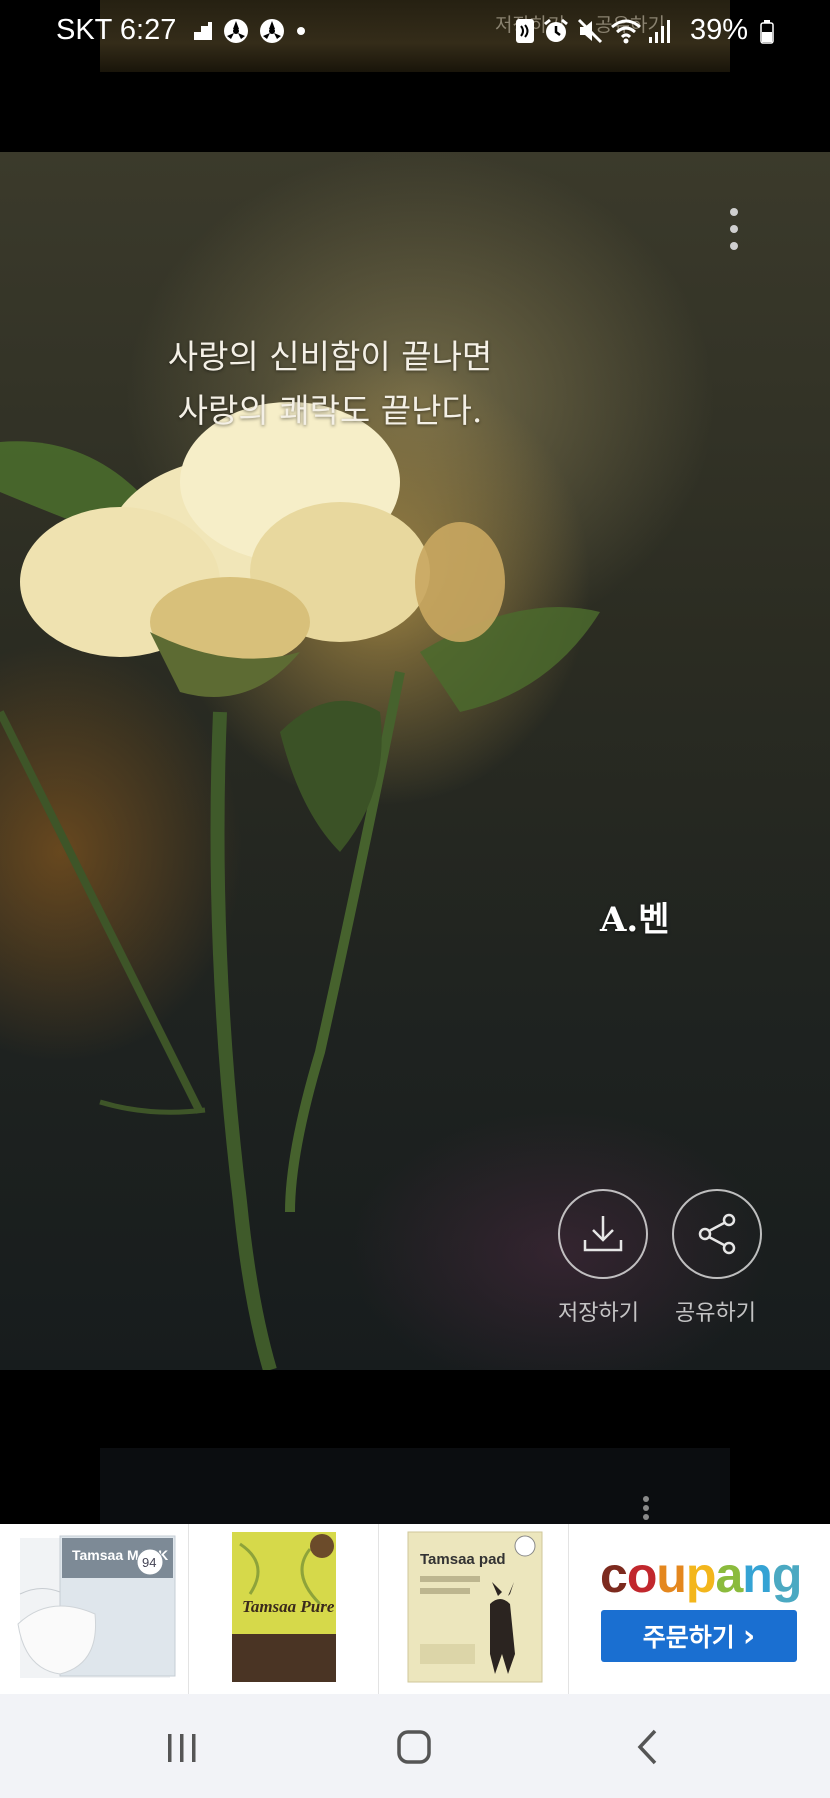 This screenshot has width=830, height=1798. What do you see at coordinates (626, 31) in the screenshot?
I see `wifi-icon` at bounding box center [626, 31].